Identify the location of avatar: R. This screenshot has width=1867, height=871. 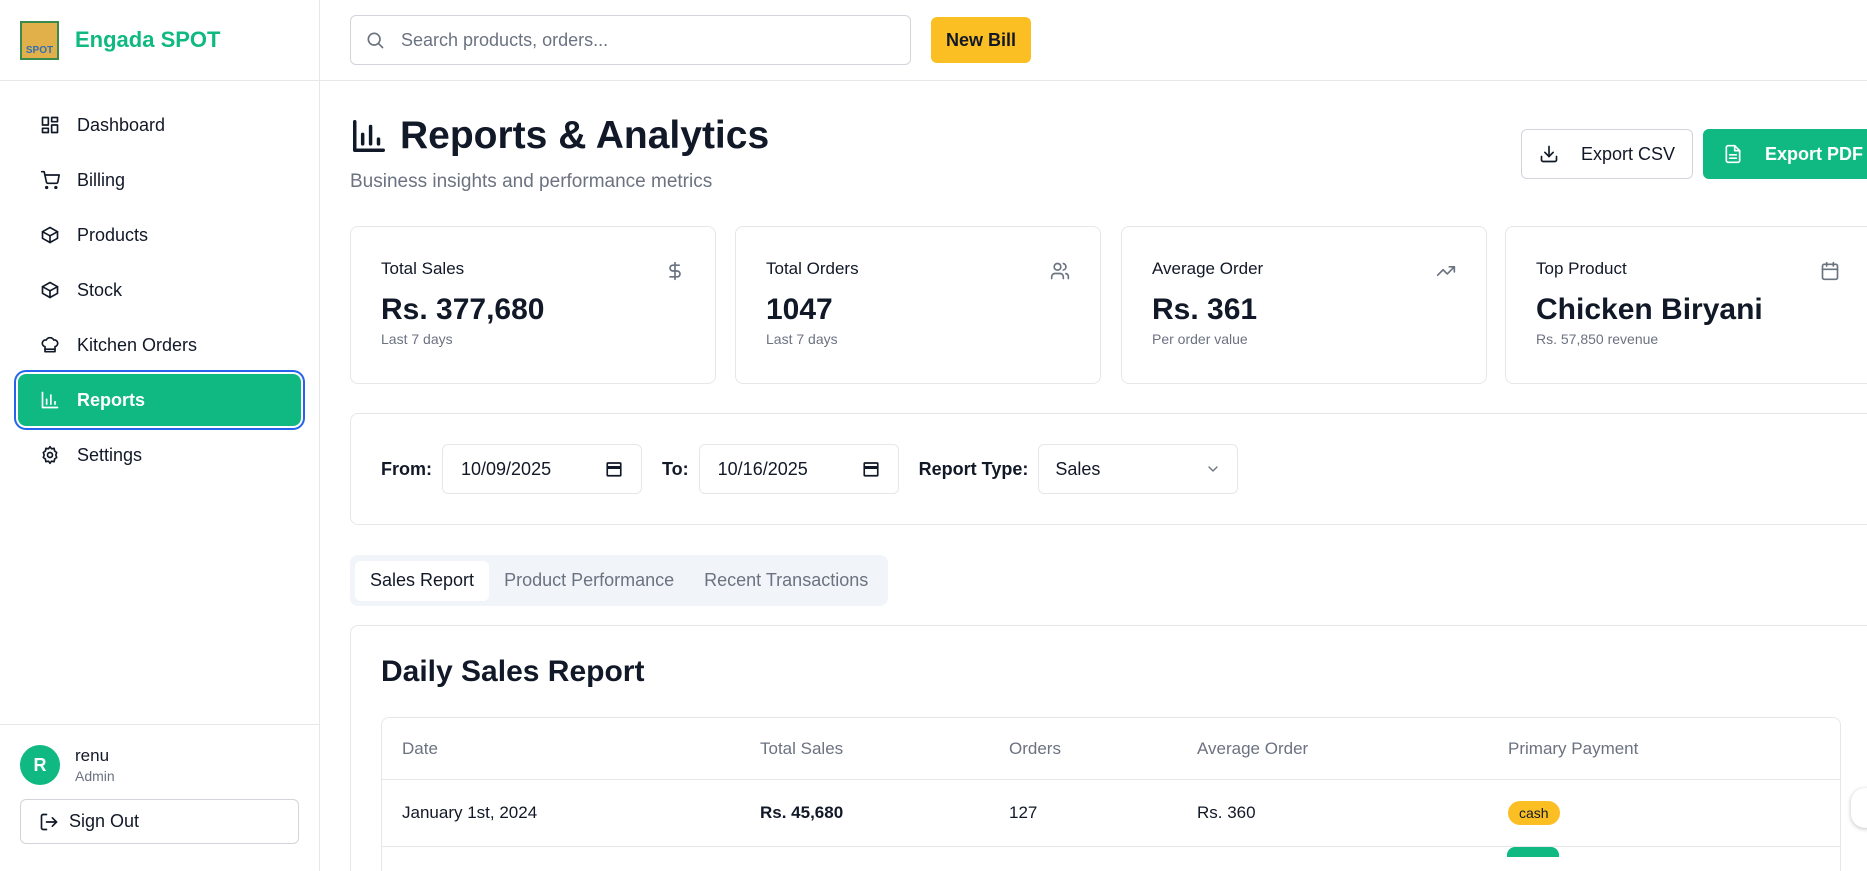
(40, 765).